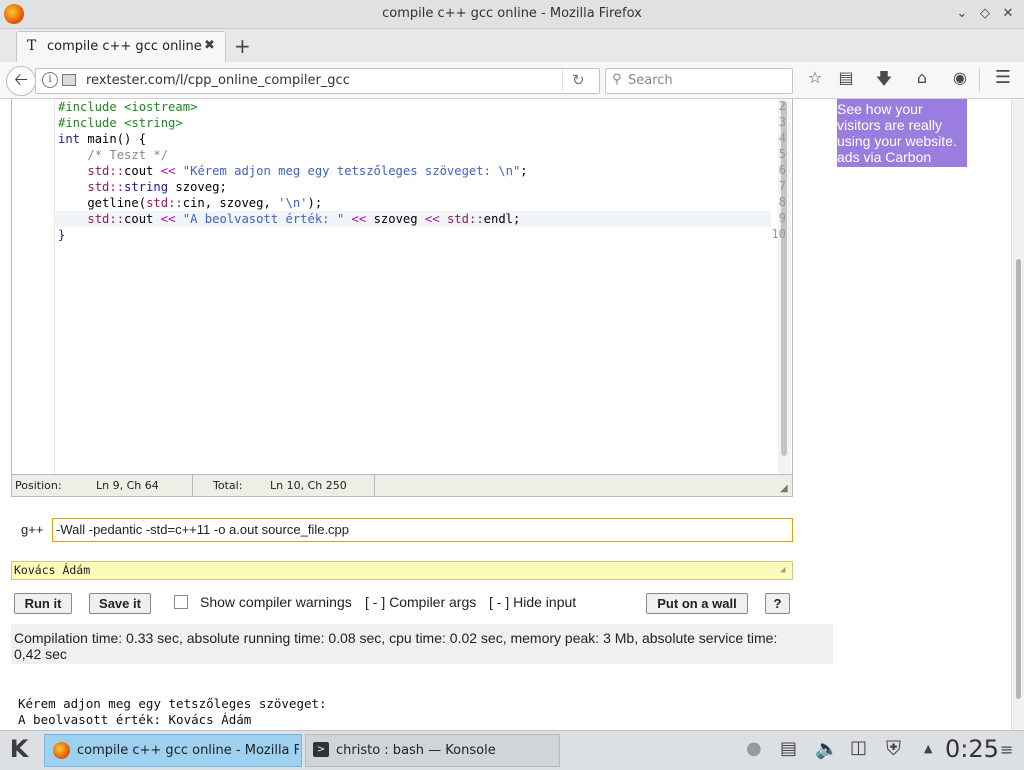 The height and width of the screenshot is (770, 1024). Describe the element at coordinates (38, 485) in the screenshot. I see `position-label: Position:` at that location.